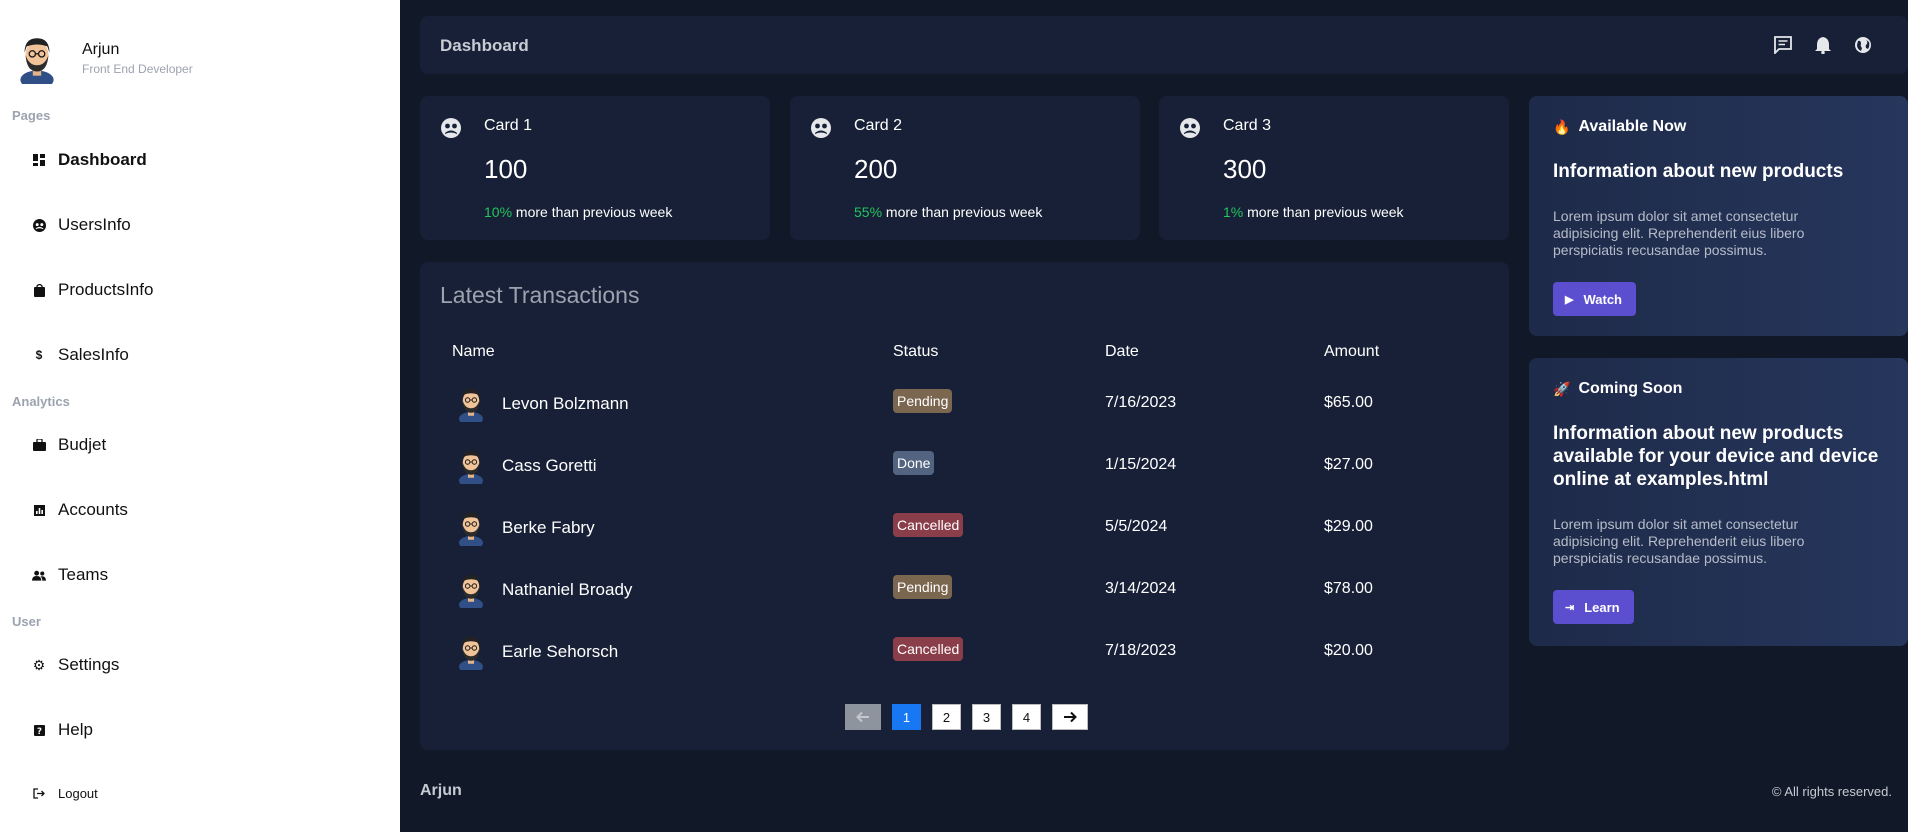 This screenshot has width=1908, height=832. I want to click on profile-name: Arjun, so click(101, 49).